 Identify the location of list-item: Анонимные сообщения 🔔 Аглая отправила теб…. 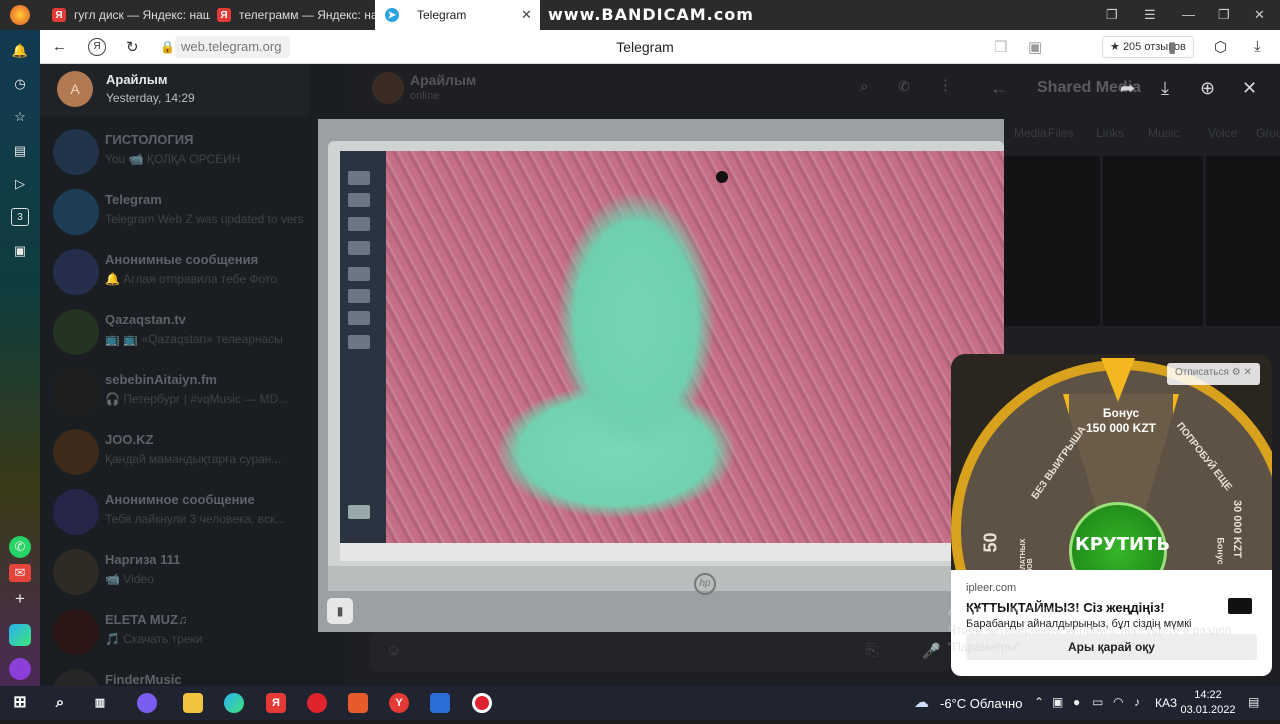
(195, 274).